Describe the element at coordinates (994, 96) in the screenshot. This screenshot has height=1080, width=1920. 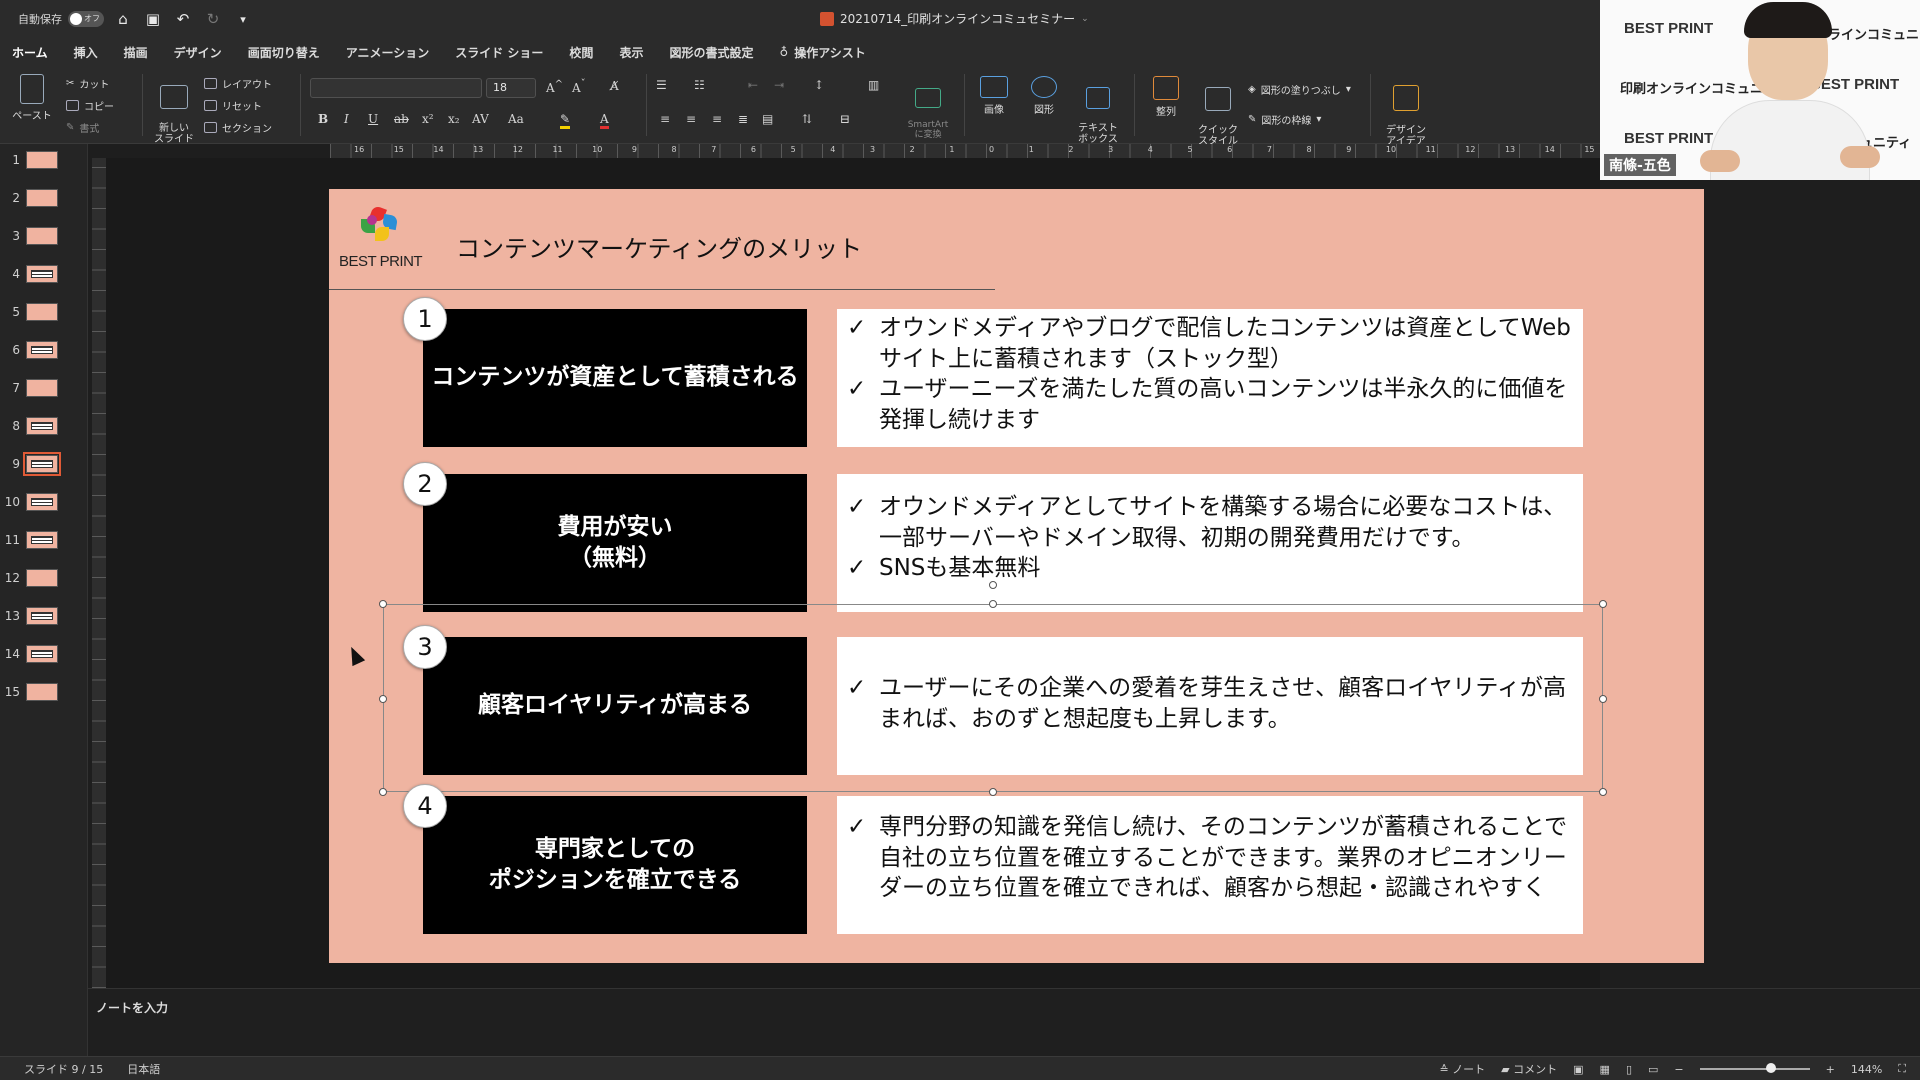
I see `picture-button: 画像` at that location.